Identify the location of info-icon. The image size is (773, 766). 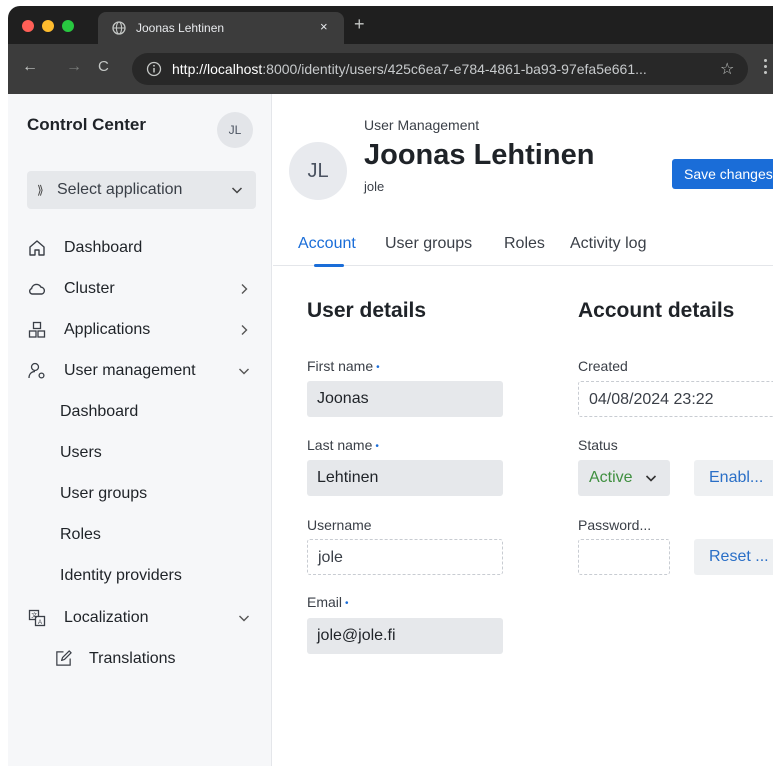
(154, 69).